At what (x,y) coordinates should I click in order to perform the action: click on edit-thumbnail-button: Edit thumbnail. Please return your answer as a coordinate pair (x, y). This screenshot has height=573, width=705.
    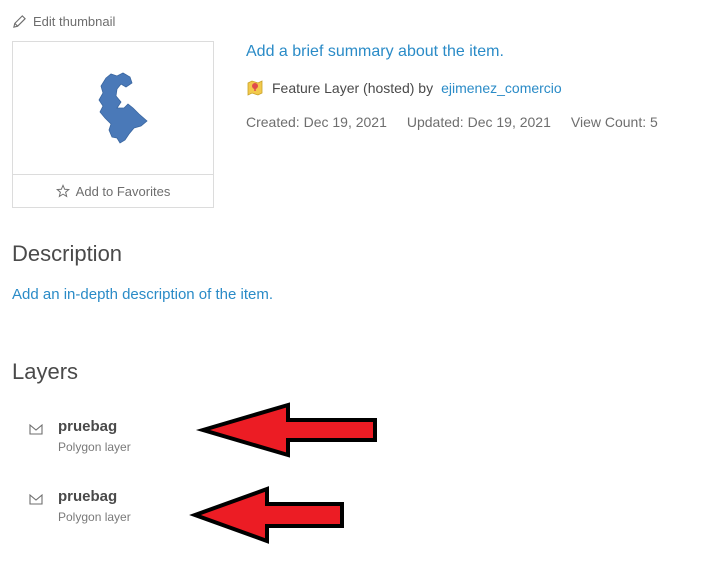
    Looking at the image, I should click on (63, 21).